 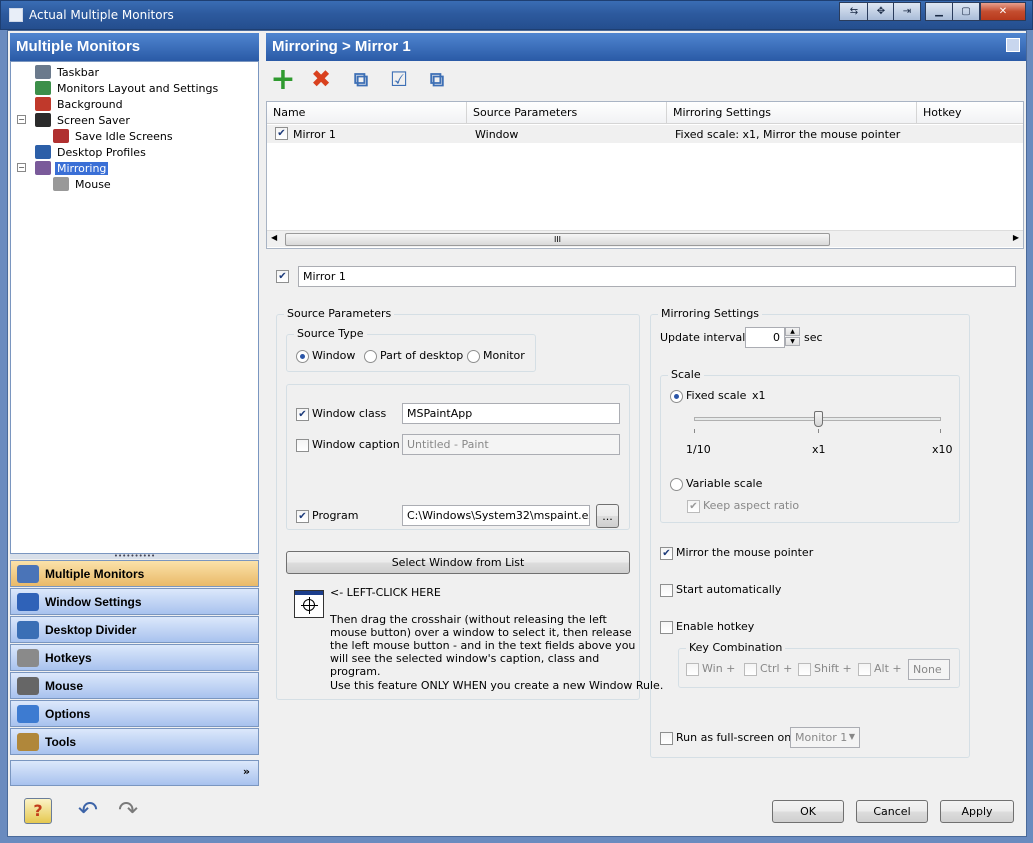 I want to click on window-class-input: MSPaintApp, so click(x=511, y=413).